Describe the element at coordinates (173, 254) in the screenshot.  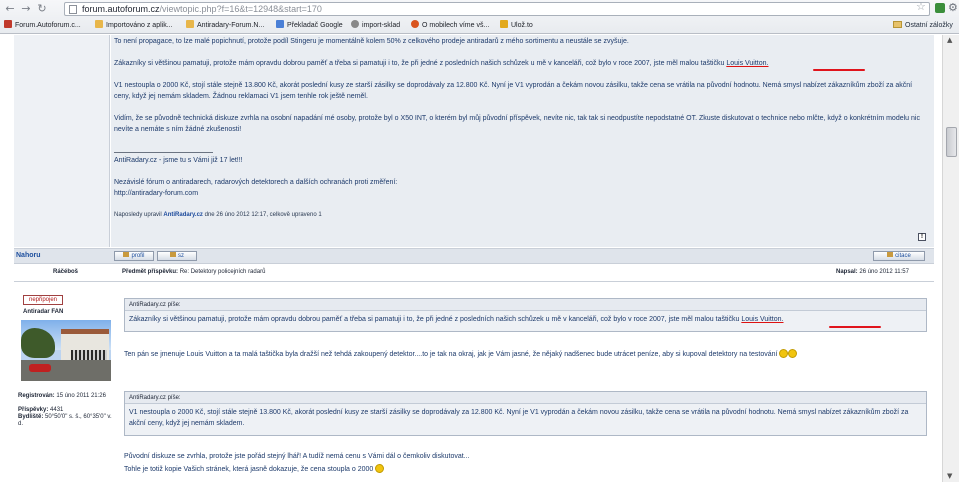
I see `envelope-icon` at that location.